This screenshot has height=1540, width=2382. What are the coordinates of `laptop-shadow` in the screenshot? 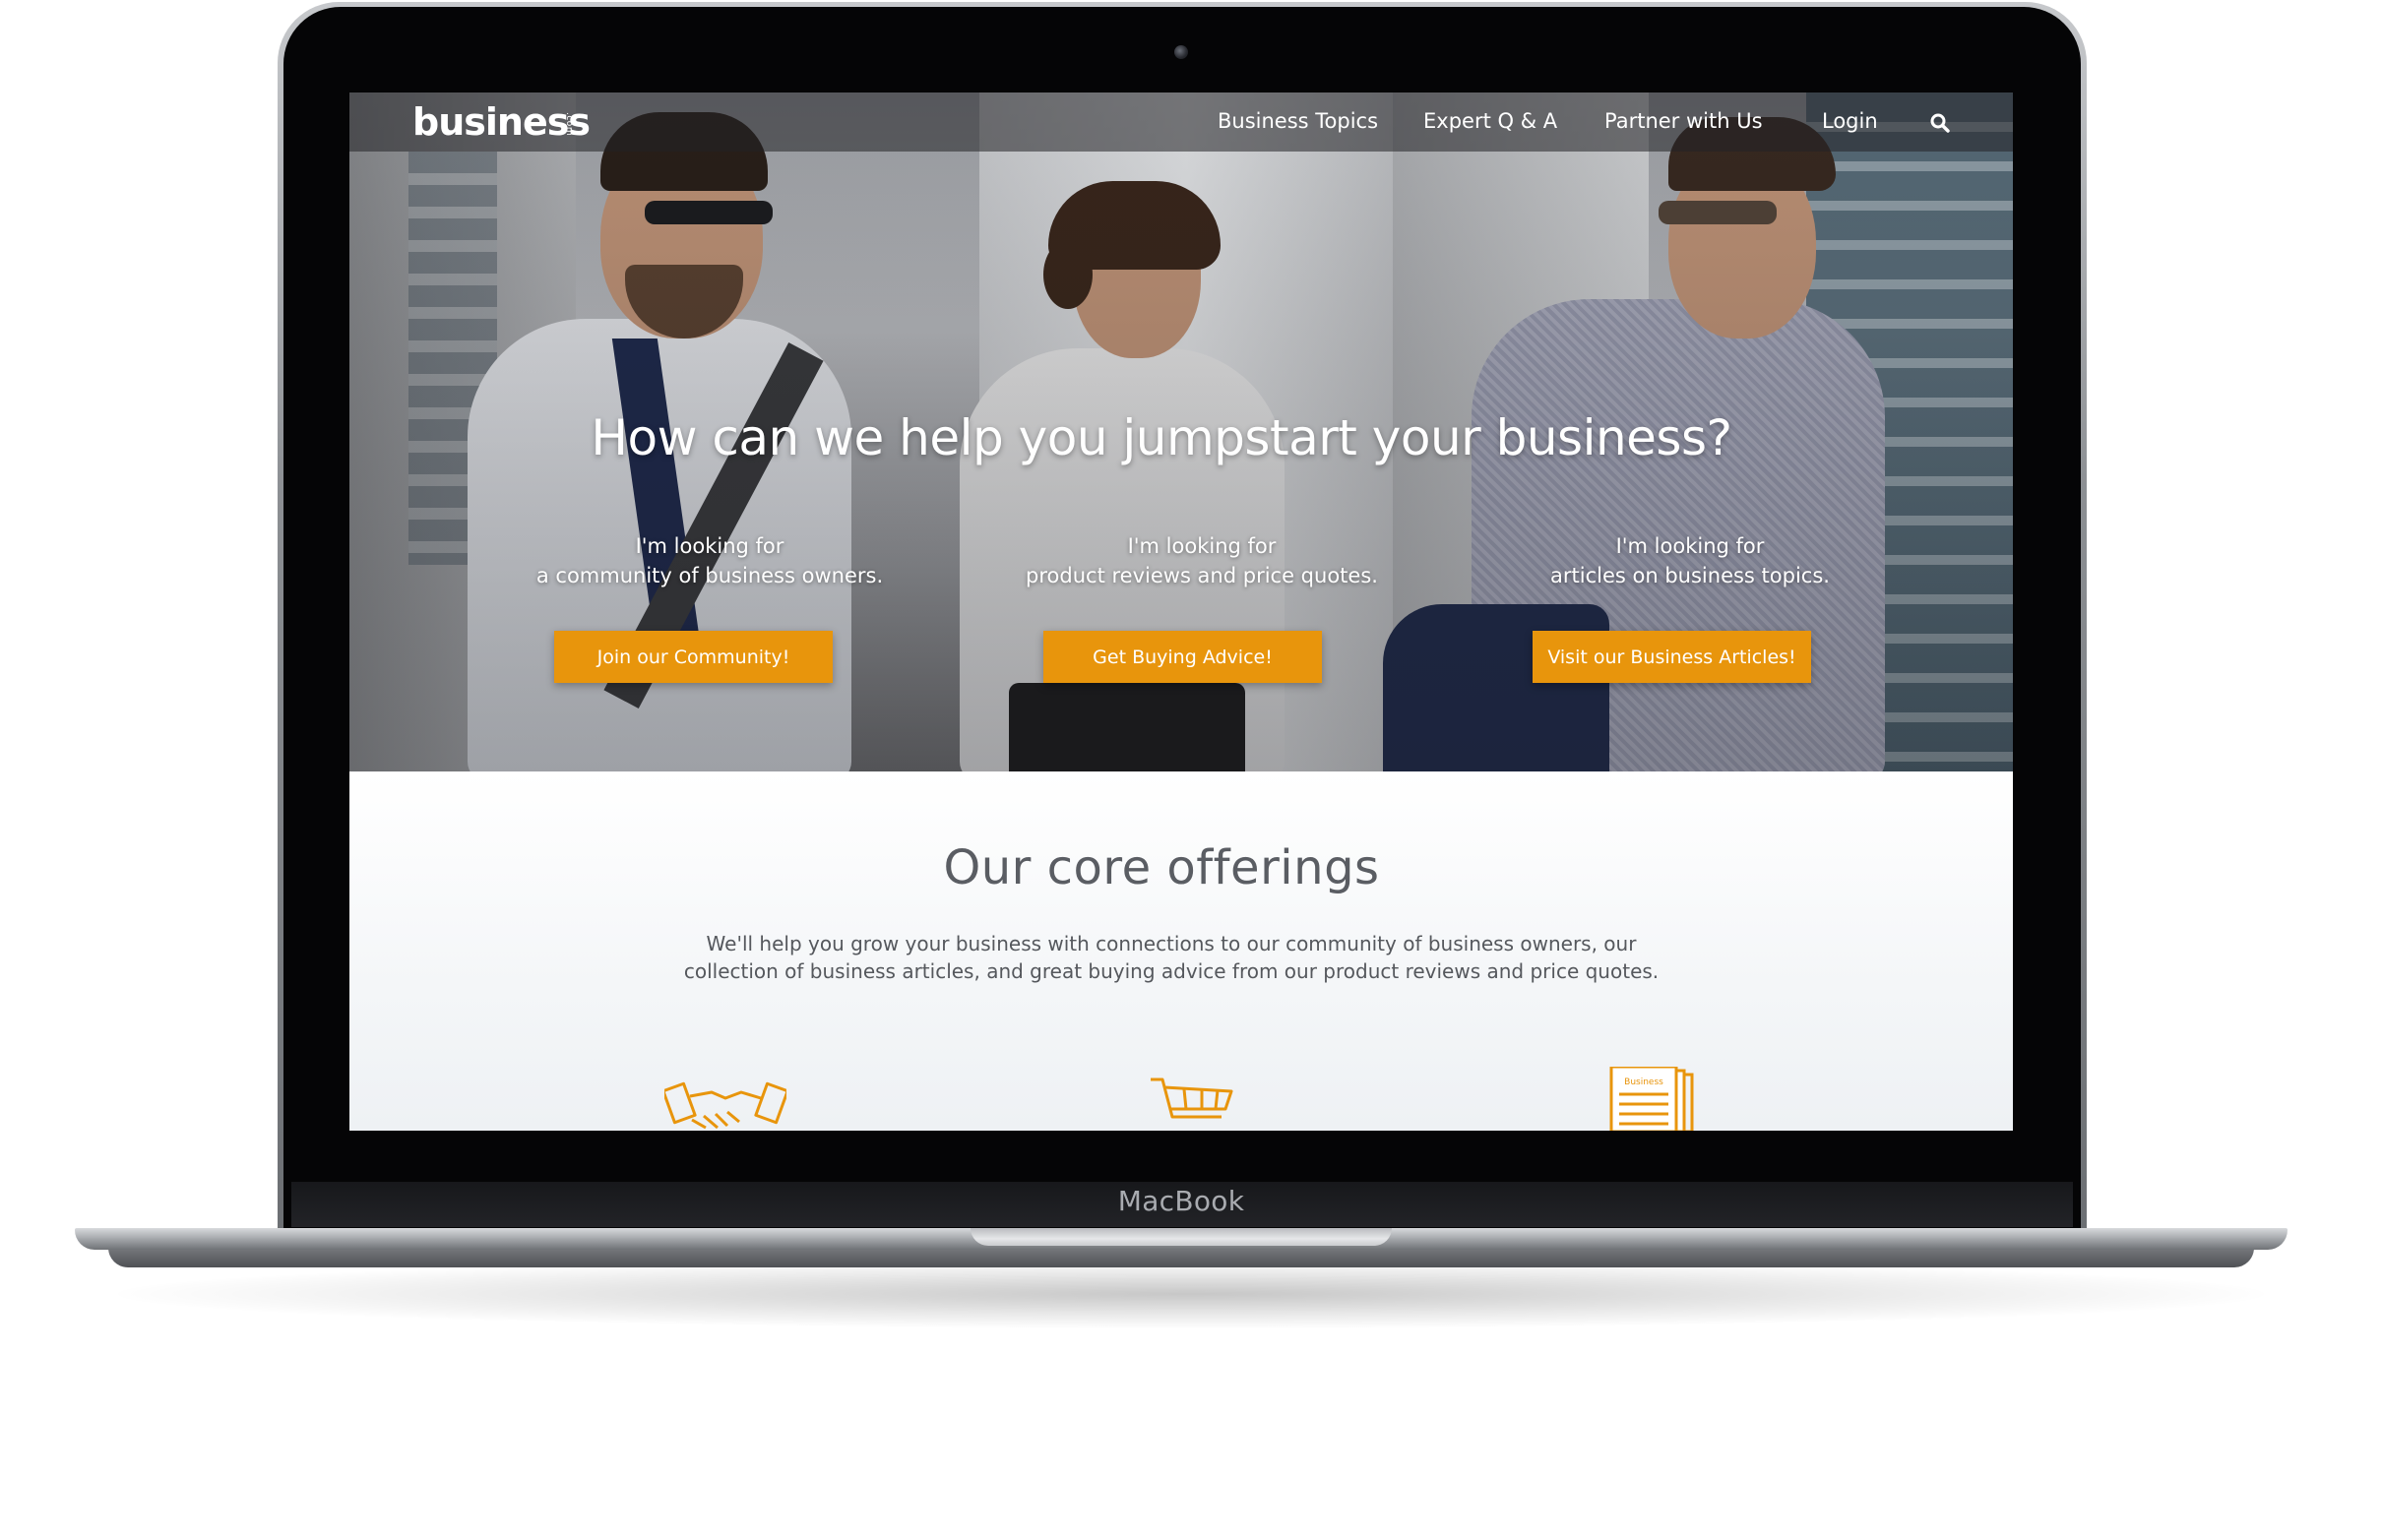 It's located at (1191, 1294).